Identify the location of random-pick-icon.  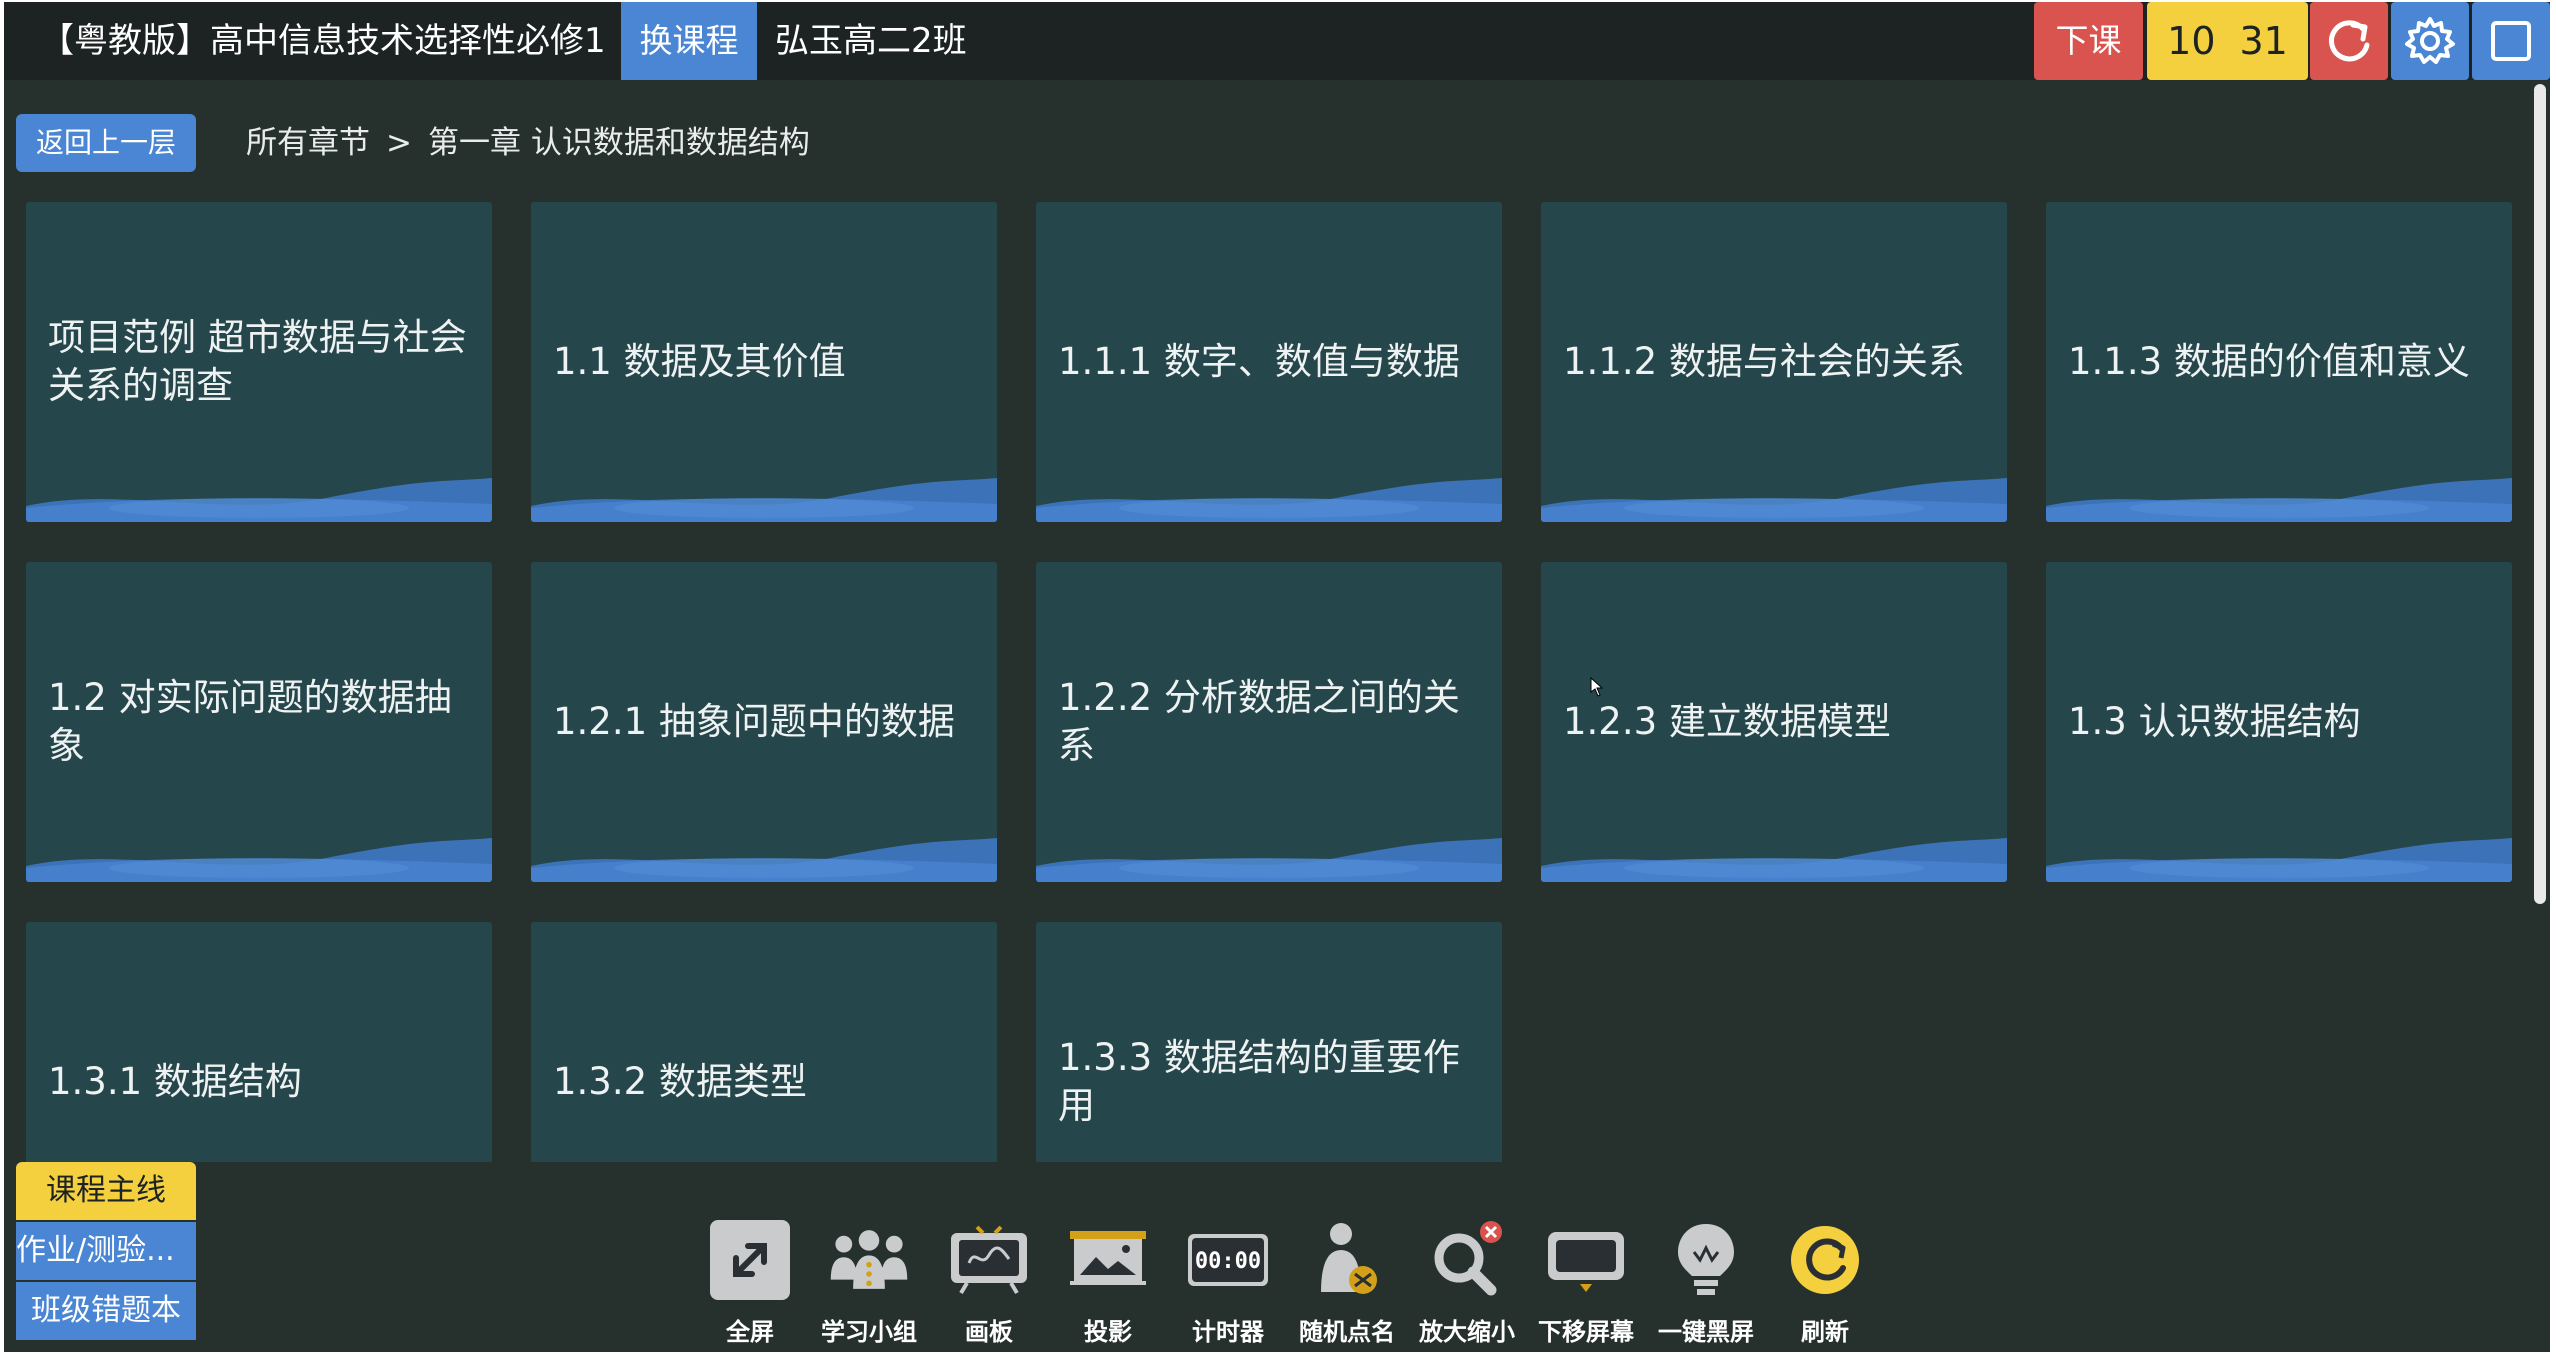
(1347, 1260).